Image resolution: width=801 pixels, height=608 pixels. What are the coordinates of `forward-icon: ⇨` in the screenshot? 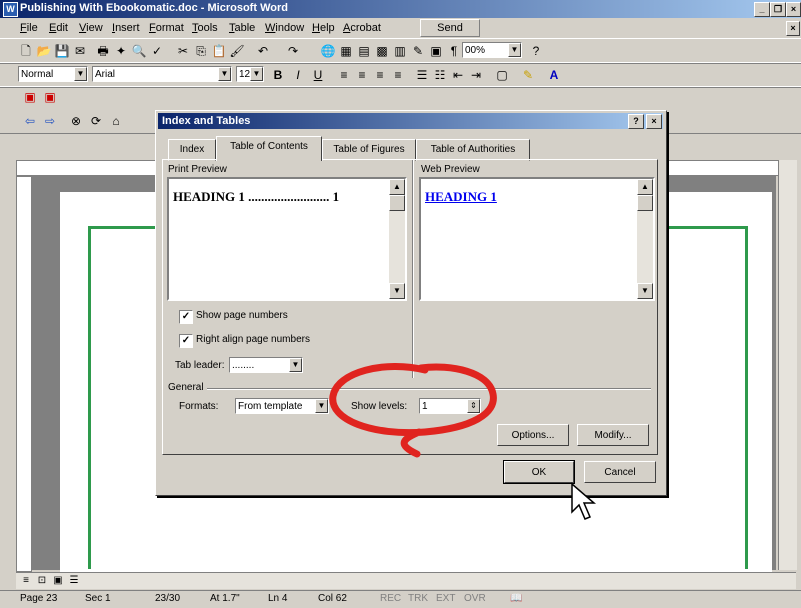 It's located at (50, 121).